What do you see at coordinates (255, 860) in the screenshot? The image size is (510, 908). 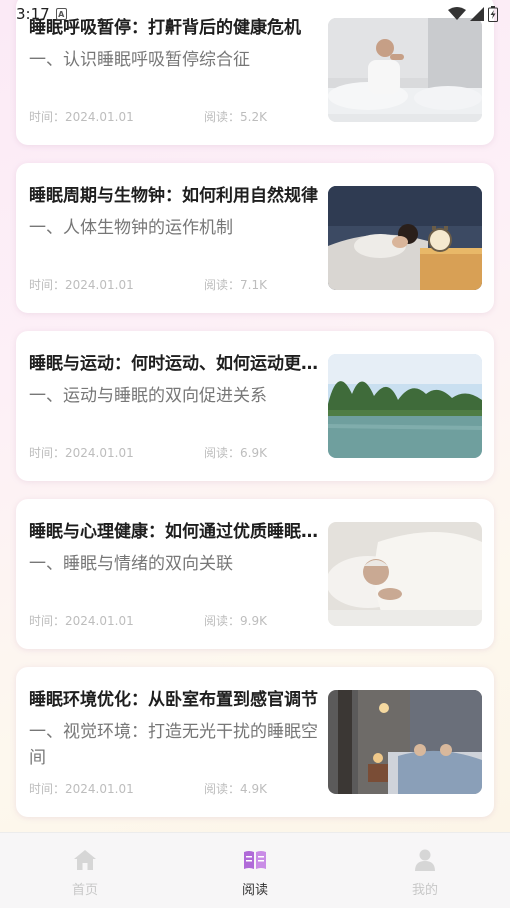 I see `book-icon` at bounding box center [255, 860].